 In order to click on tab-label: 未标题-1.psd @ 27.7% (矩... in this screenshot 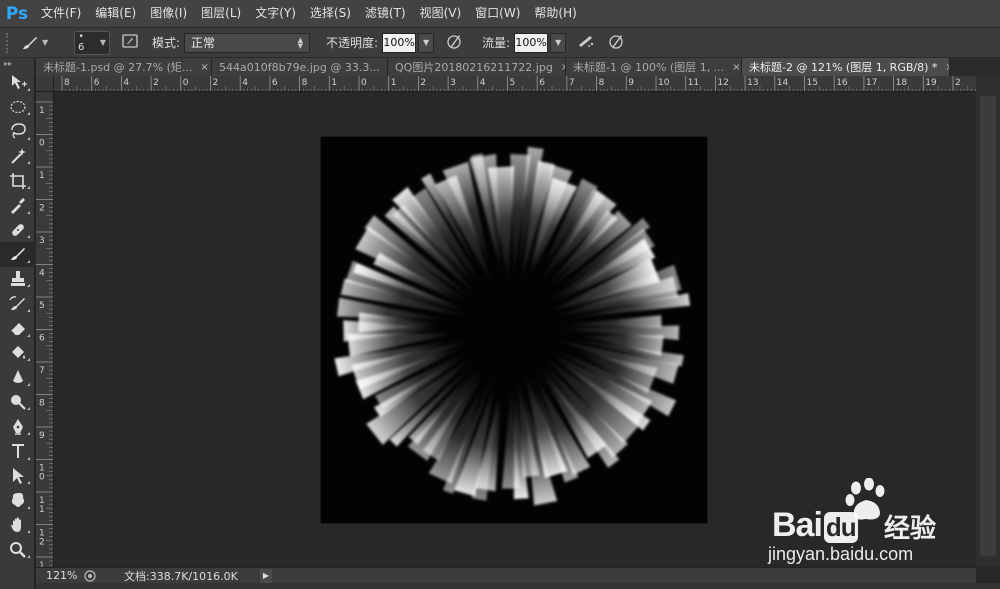, I will do `click(118, 67)`.